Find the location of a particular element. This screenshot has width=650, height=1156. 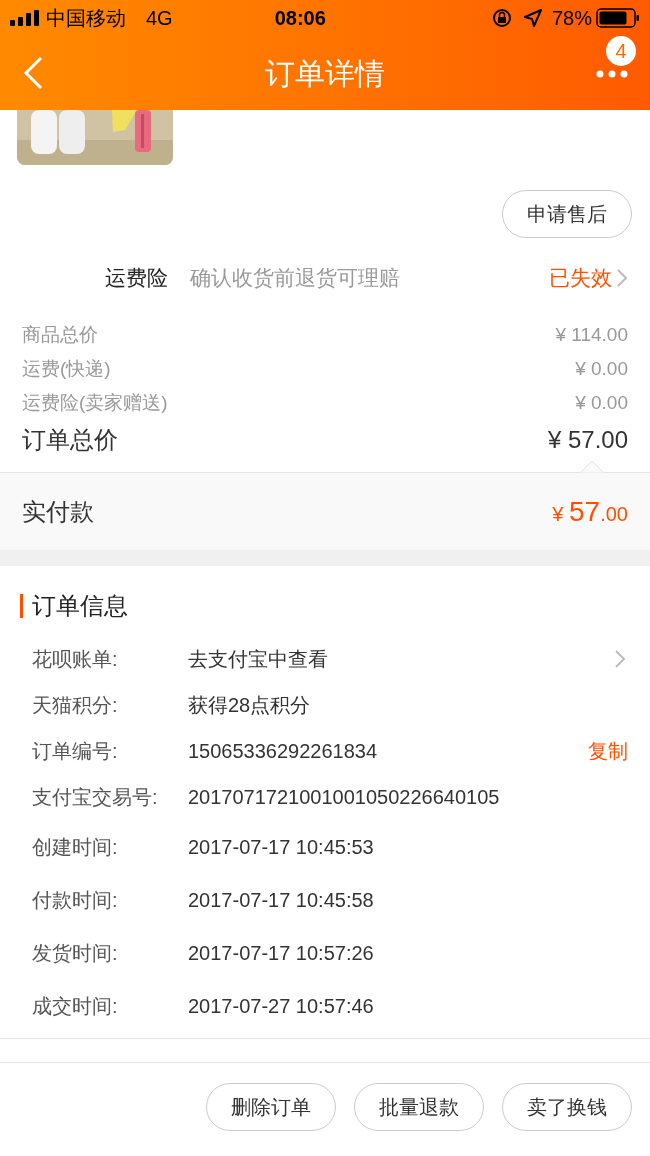

price-value: ¥ 57.00 is located at coordinates (587, 440).